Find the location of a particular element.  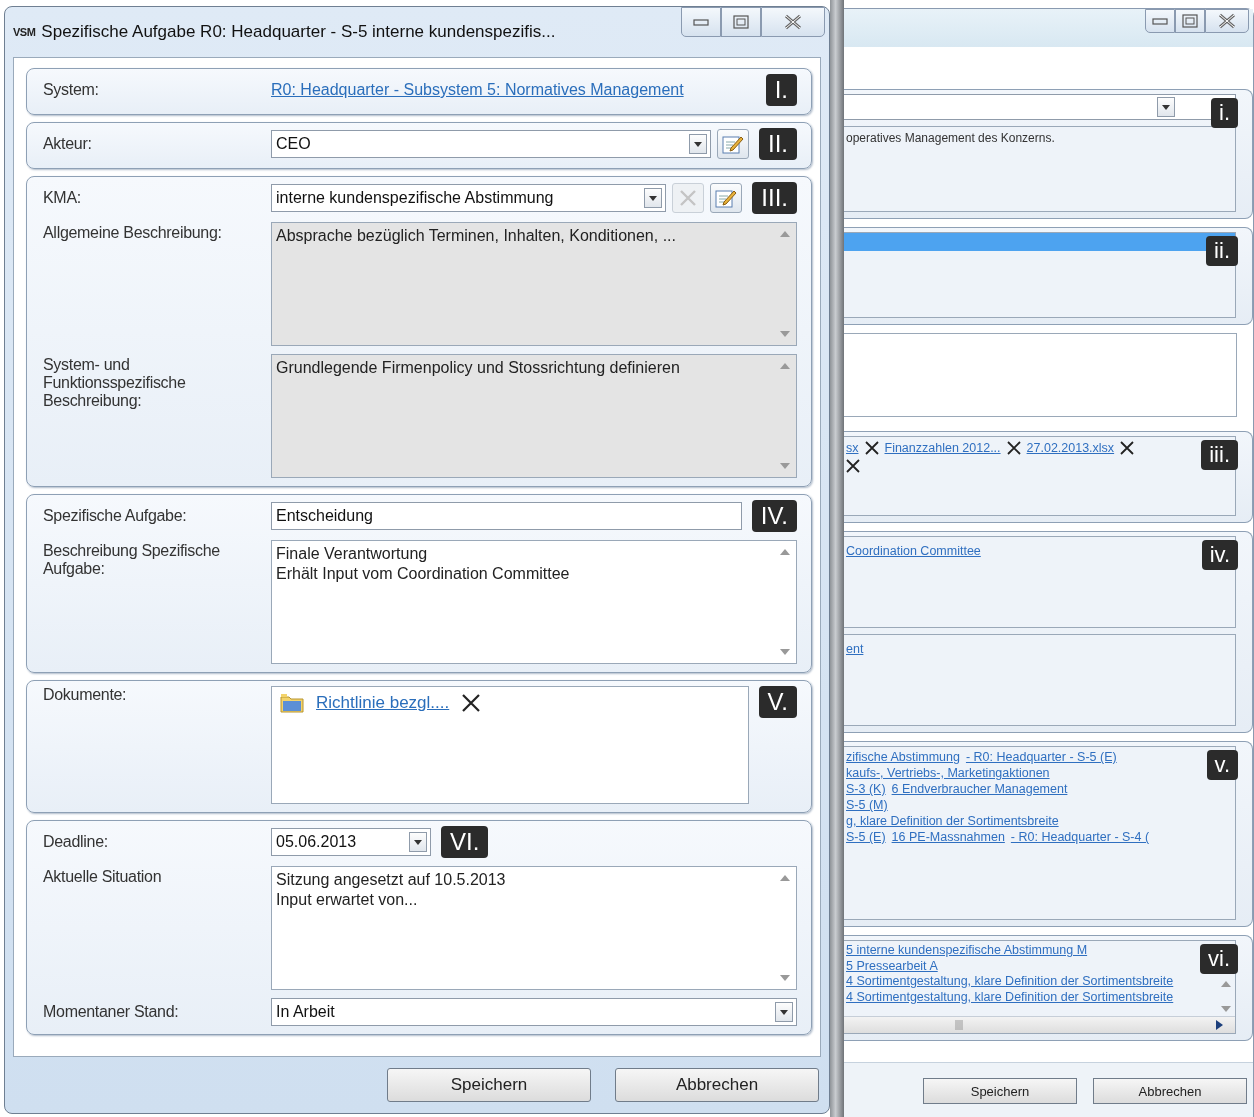

task-link: - R0: Headquarter - S-5 (E) is located at coordinates (1041, 757).